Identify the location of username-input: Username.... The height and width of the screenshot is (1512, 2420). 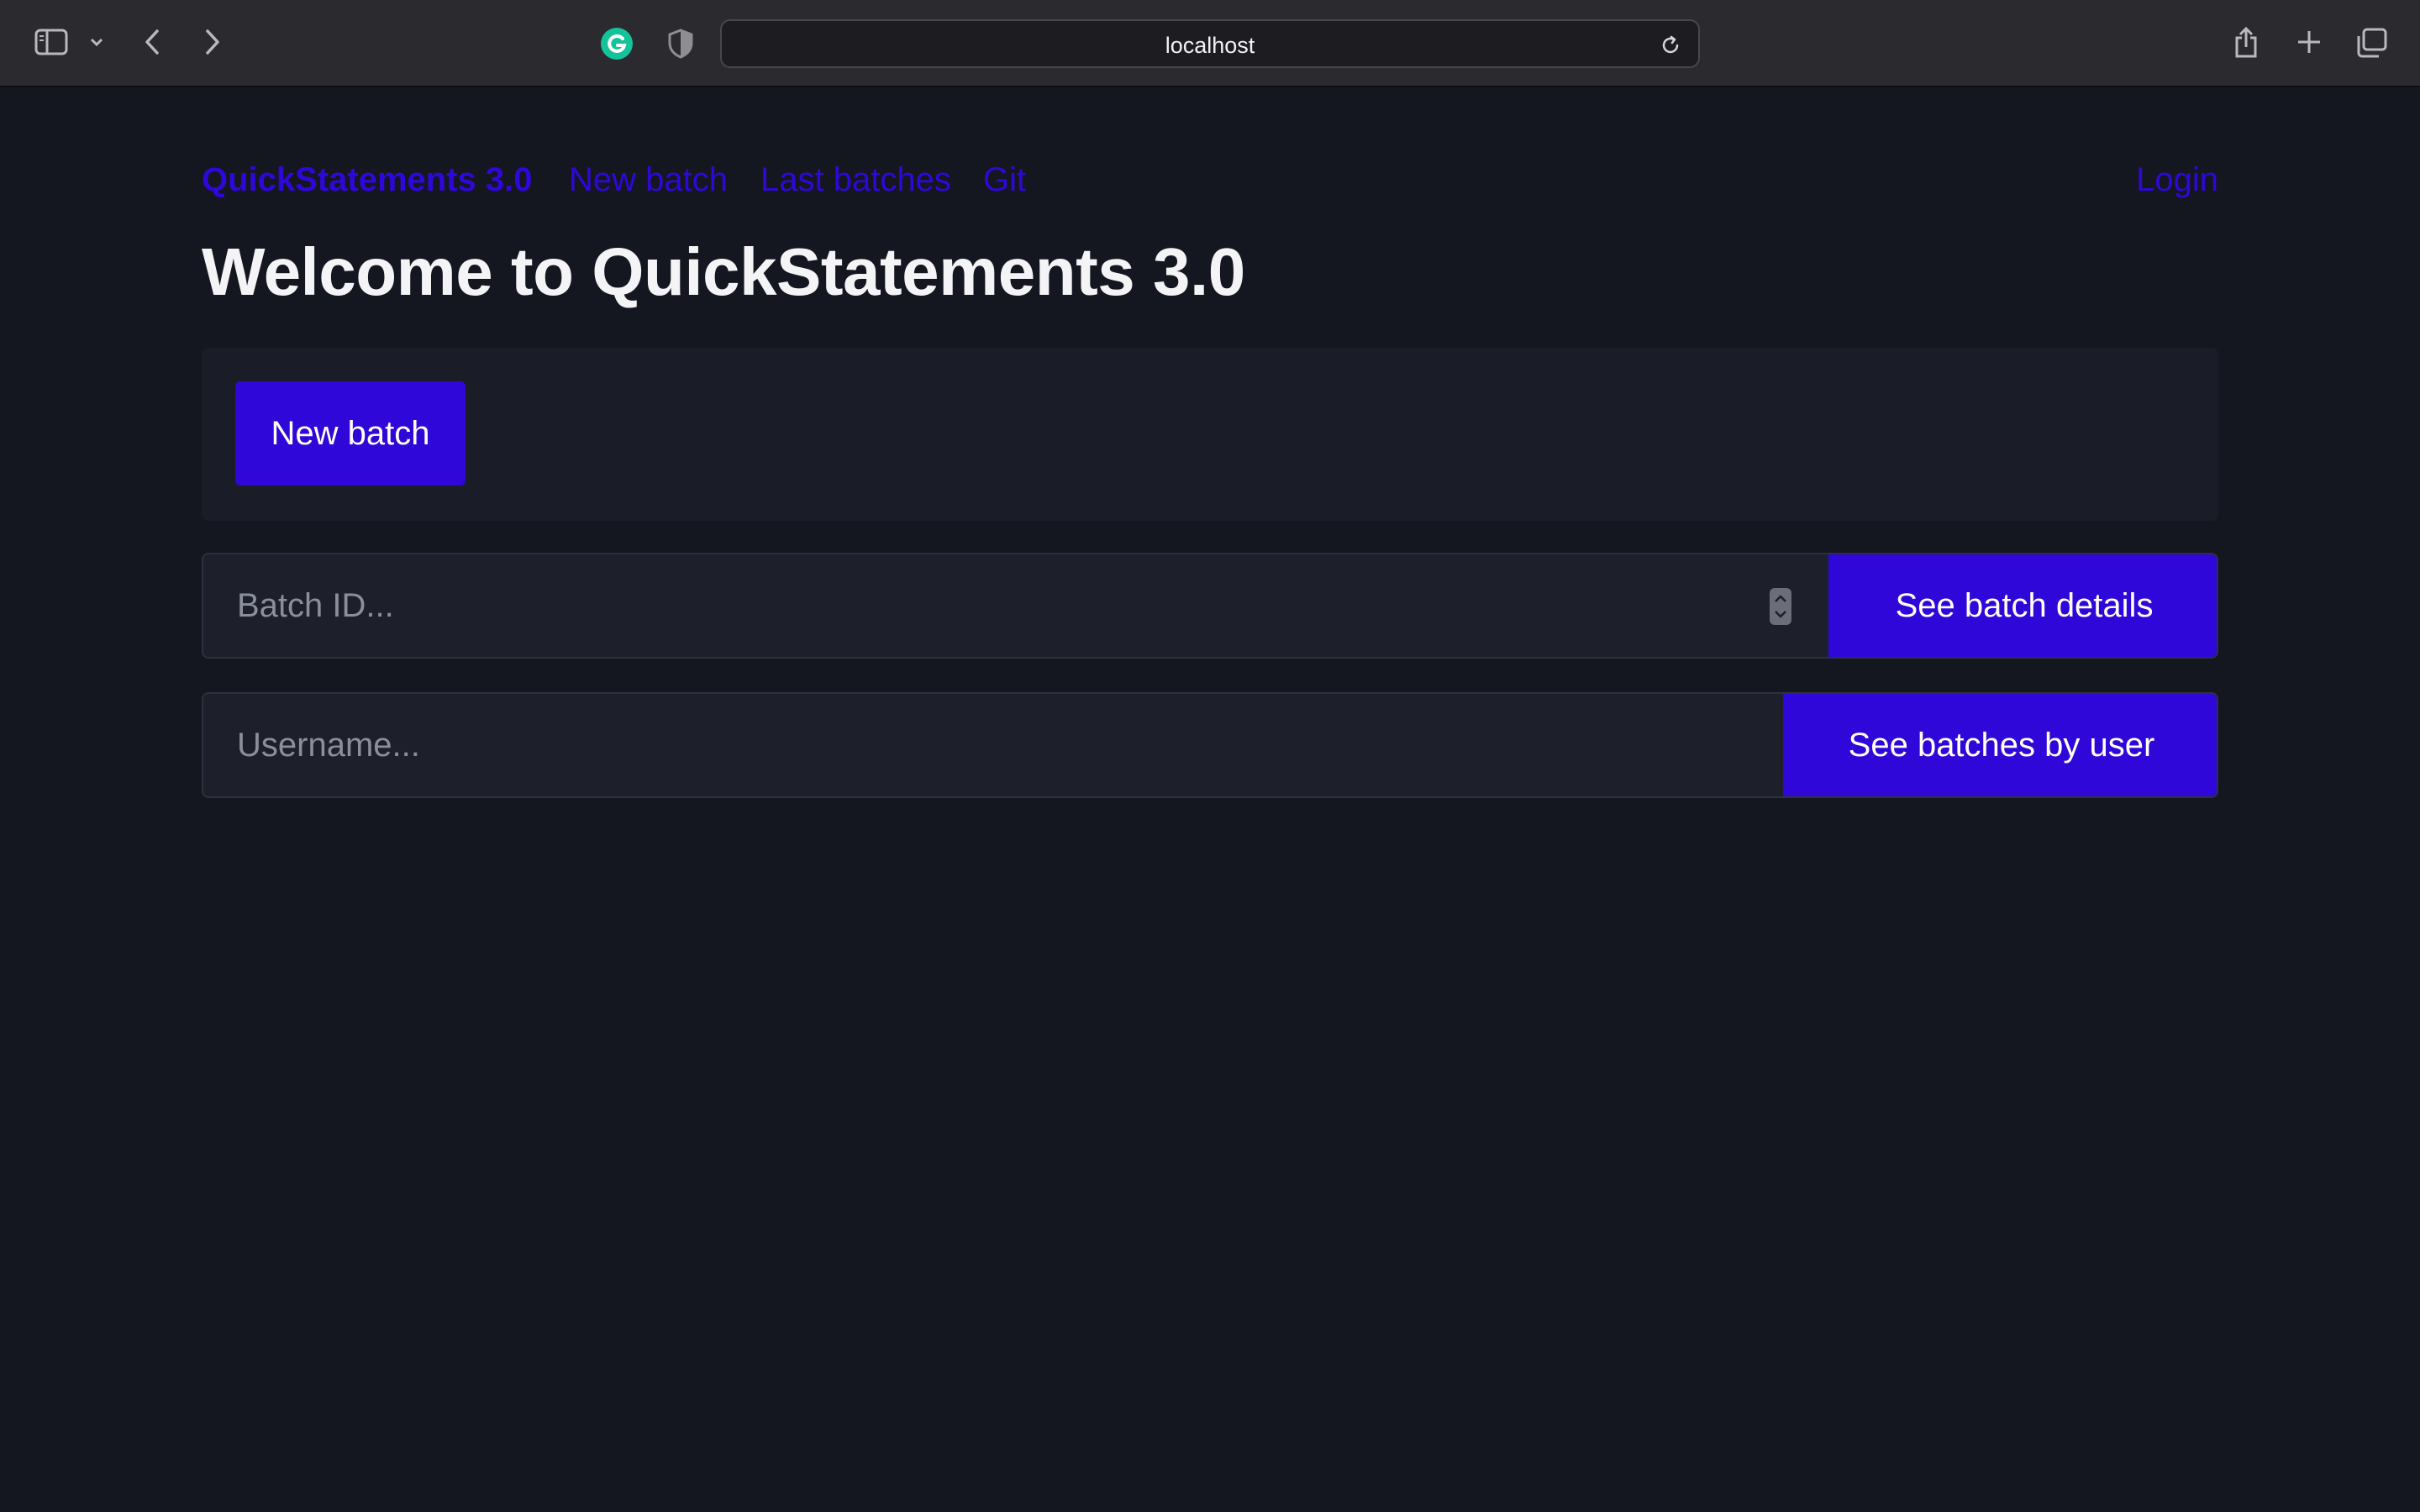
(993, 745).